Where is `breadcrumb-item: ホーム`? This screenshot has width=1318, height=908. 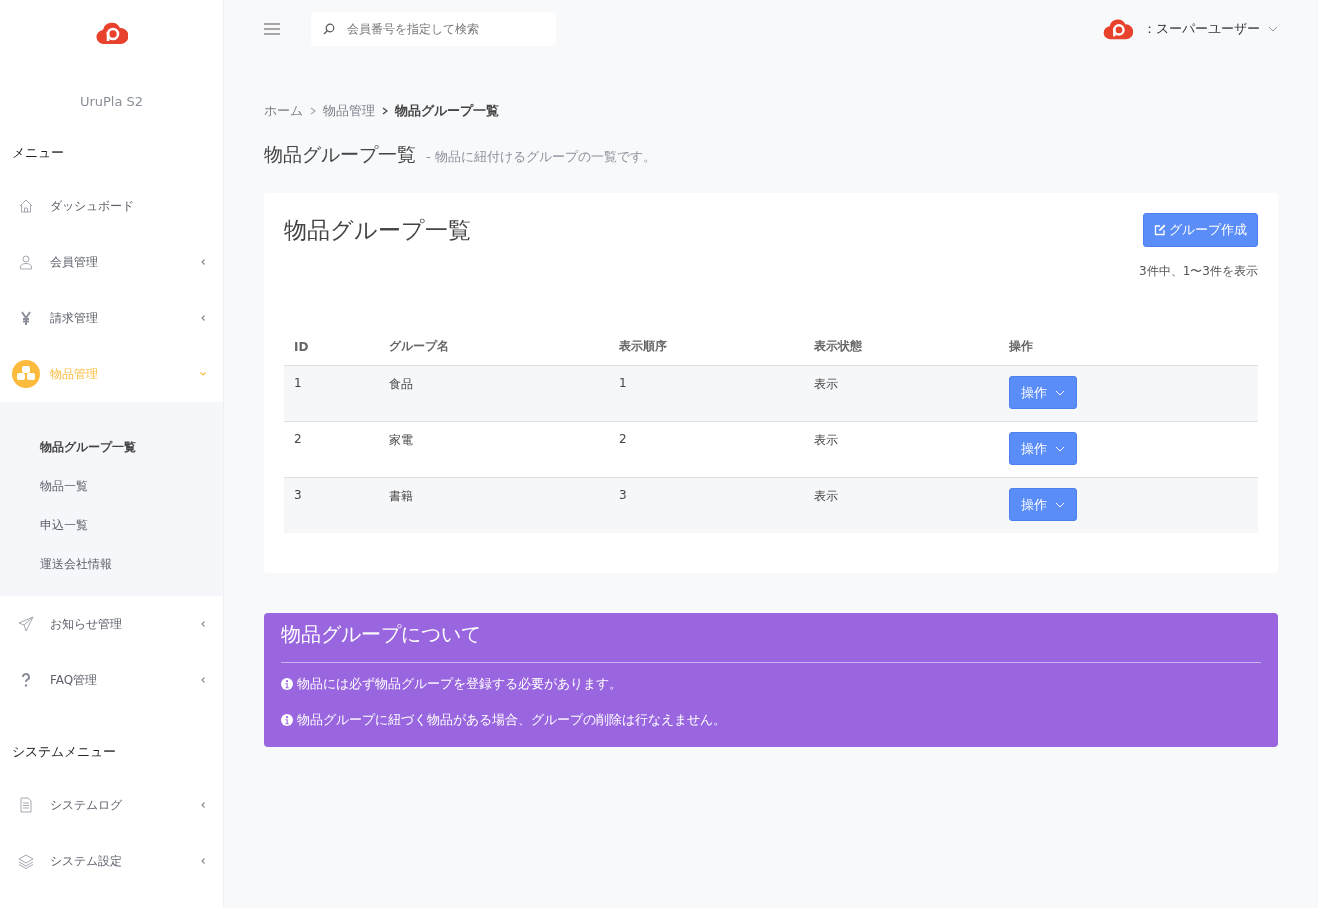
breadcrumb-item: ホーム is located at coordinates (283, 111).